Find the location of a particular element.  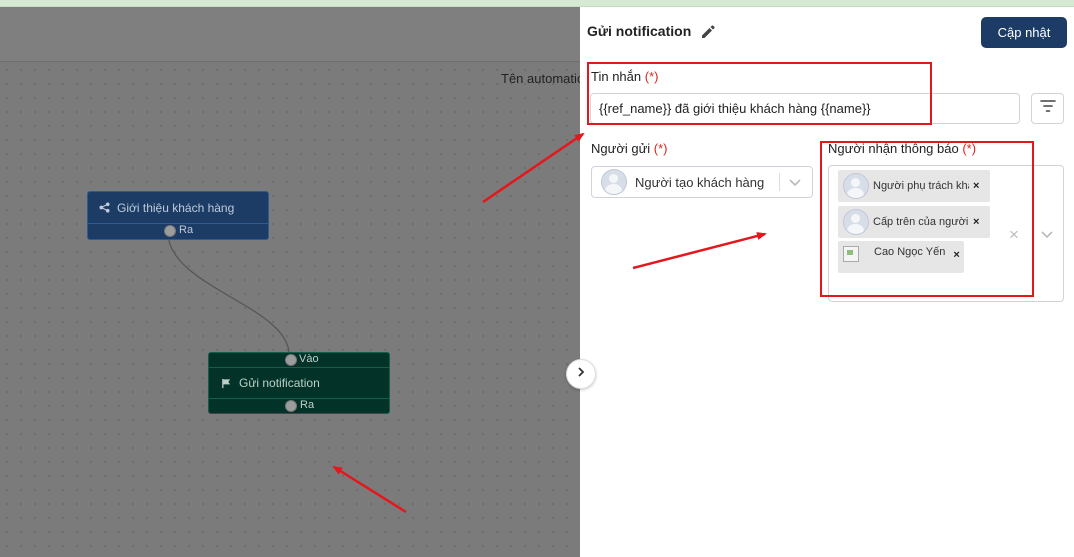

chevron-right-icon is located at coordinates (581, 374).